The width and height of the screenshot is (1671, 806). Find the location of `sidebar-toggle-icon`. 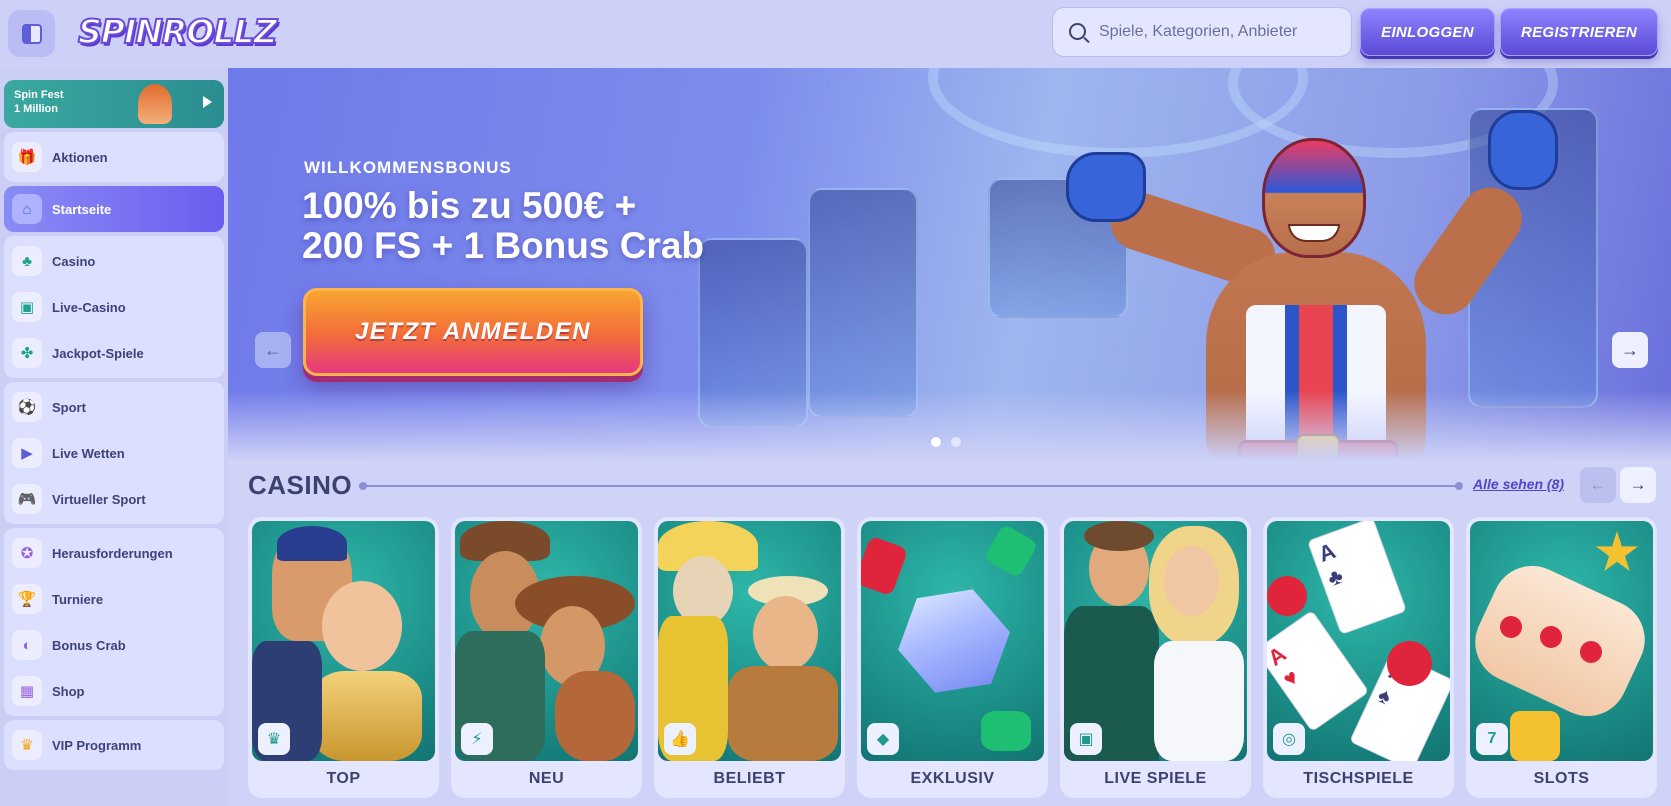

sidebar-toggle-icon is located at coordinates (31, 33).